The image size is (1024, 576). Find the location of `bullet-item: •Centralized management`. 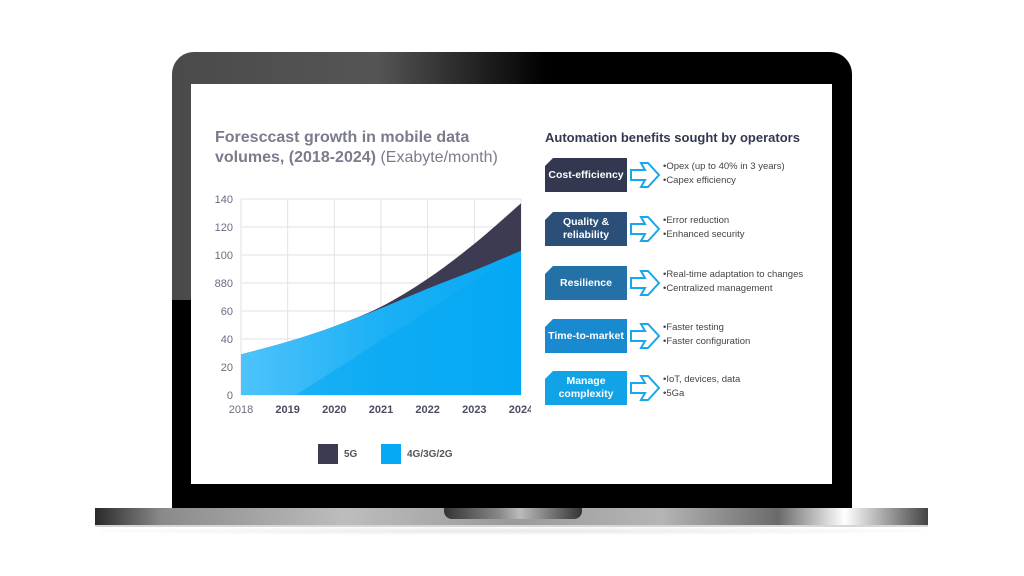

bullet-item: •Centralized management is located at coordinates (718, 288).